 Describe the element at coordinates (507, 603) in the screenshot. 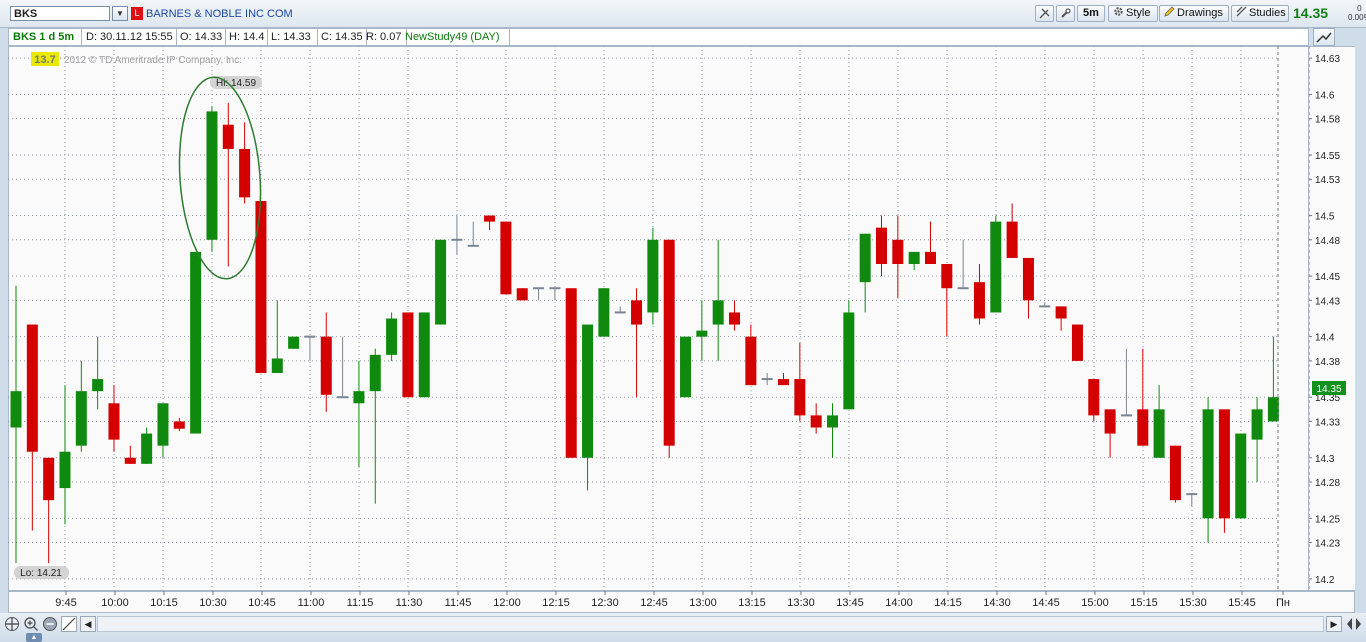

I see `time-tick-label: 12:00` at that location.